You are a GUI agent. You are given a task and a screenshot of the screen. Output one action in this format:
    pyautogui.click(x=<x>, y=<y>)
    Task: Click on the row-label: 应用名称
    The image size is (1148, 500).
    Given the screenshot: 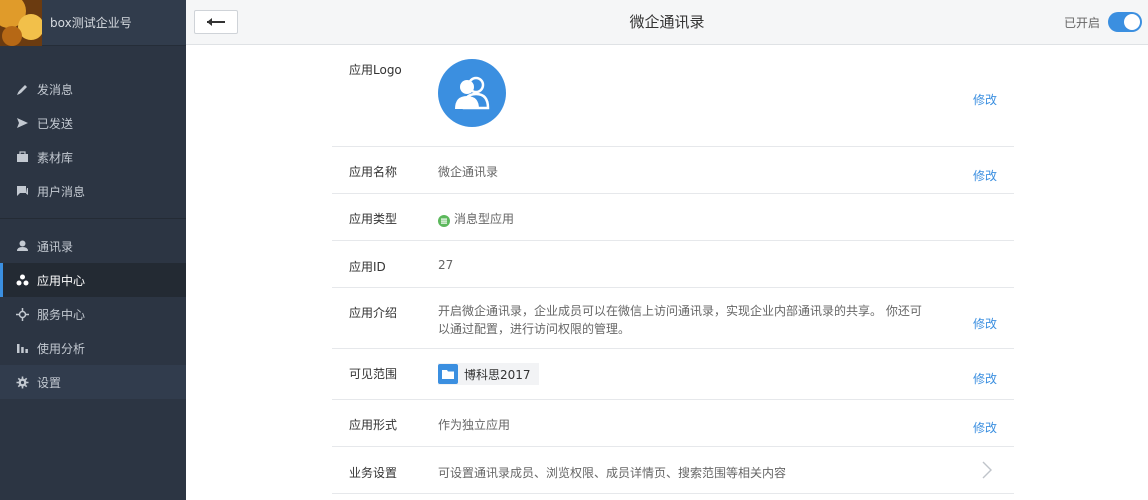 What is the action you would take?
    pyautogui.click(x=373, y=172)
    